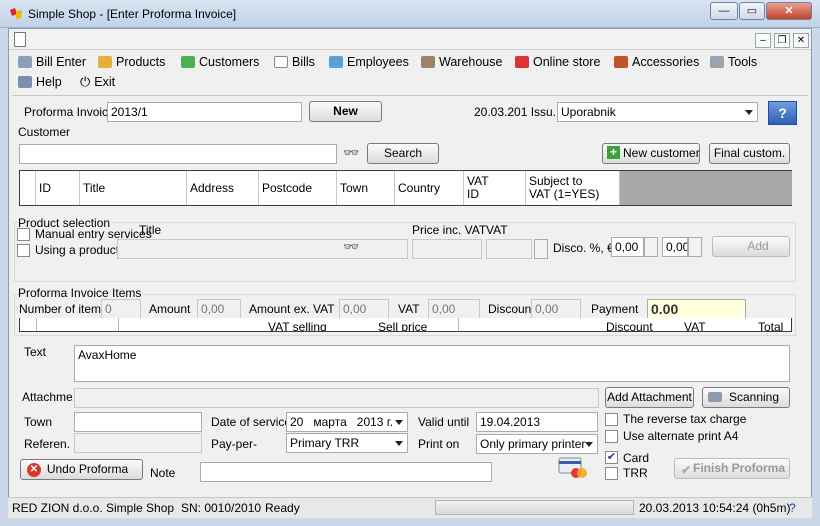 The height and width of the screenshot is (526, 820). I want to click on user-select: Uporabnik, so click(657, 112).